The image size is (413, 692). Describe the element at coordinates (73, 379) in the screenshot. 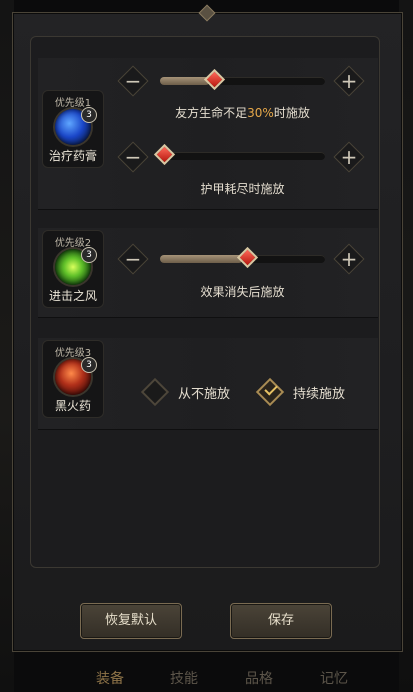

I see `skill-slot-3: 优先级3 3 黑火药` at that location.